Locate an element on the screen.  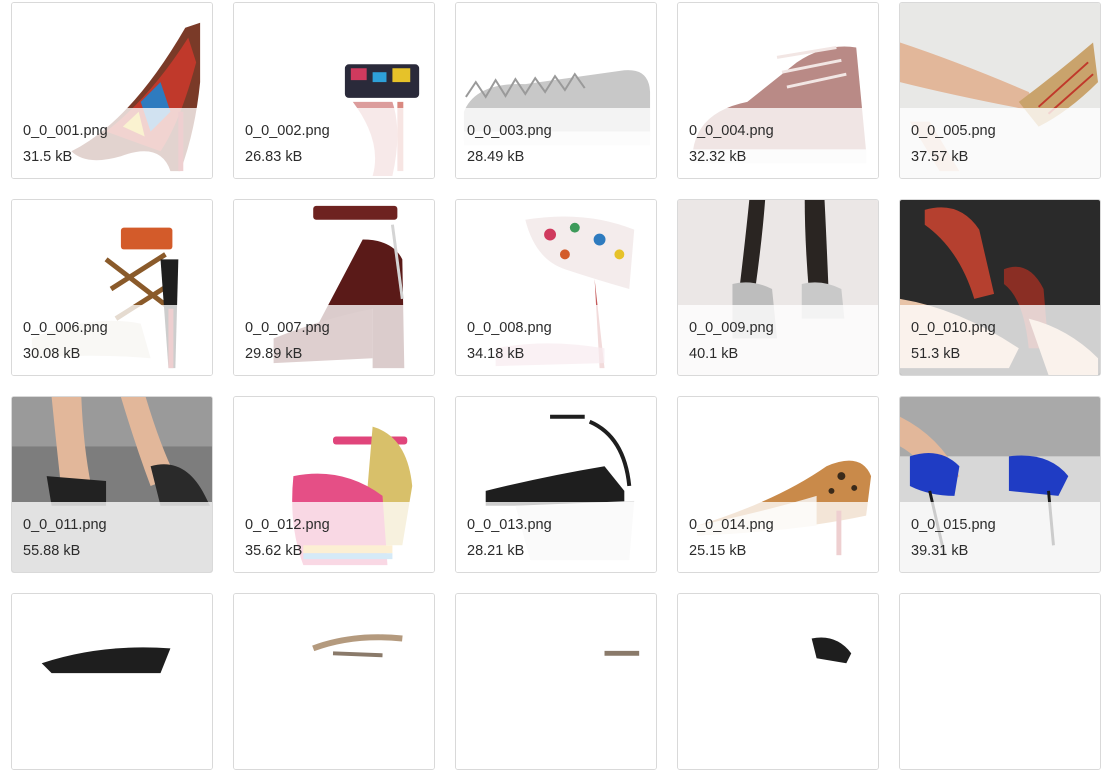
file-card: 0_0_001.png 31.5 kB is located at coordinates (112, 90).